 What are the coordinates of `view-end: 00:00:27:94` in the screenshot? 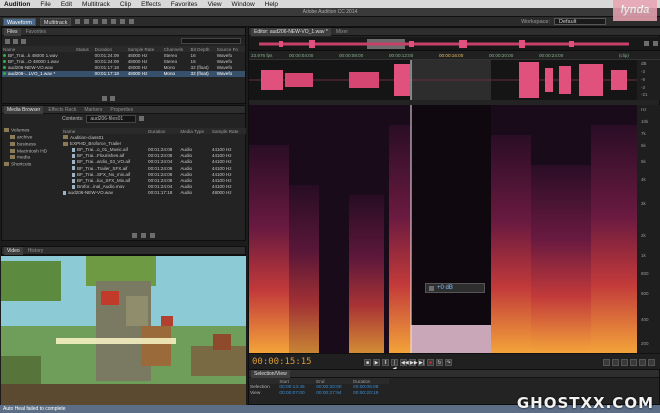 It's located at (333, 393).